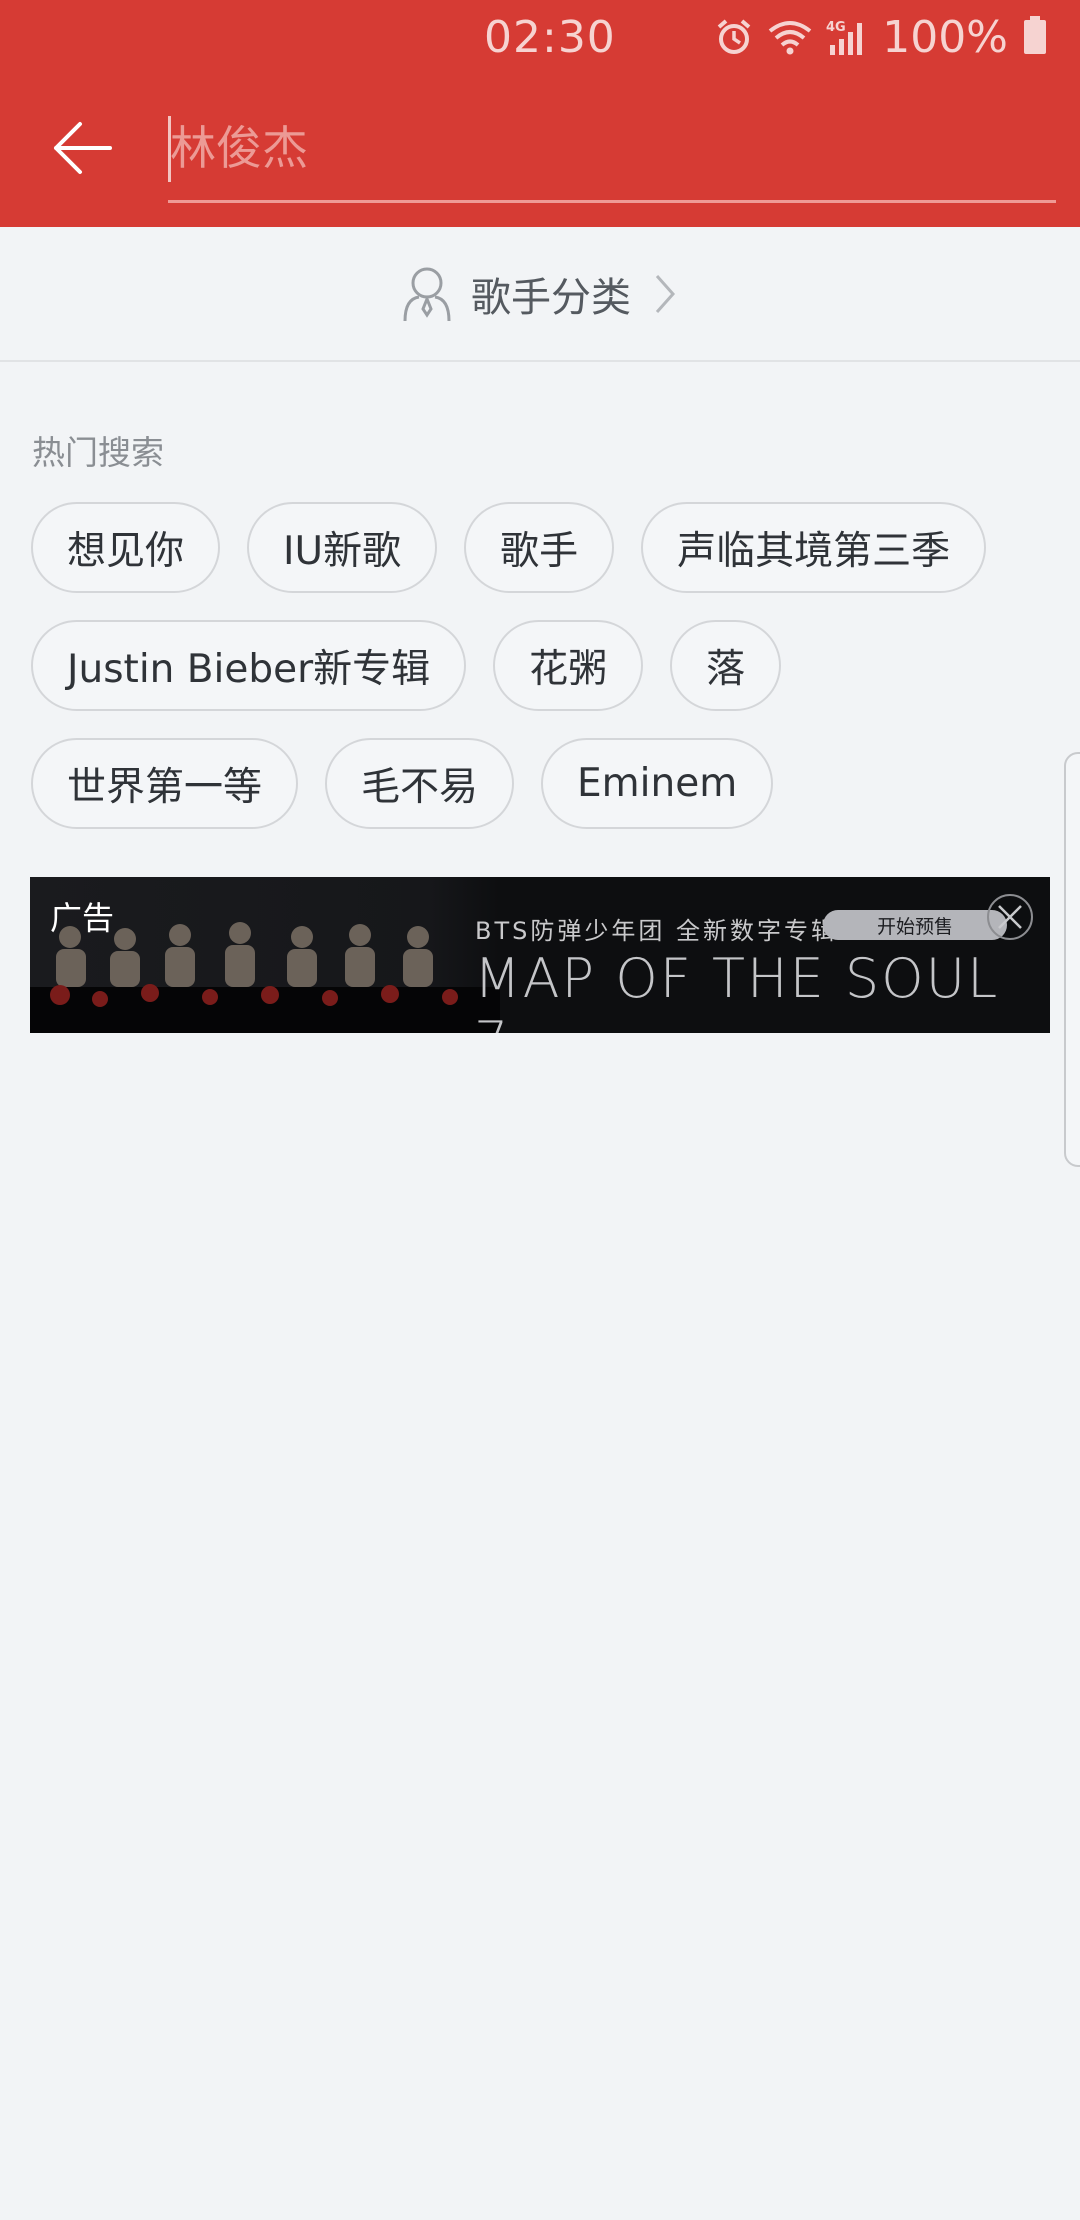 The height and width of the screenshot is (2220, 1080). I want to click on search-underline, so click(612, 201).